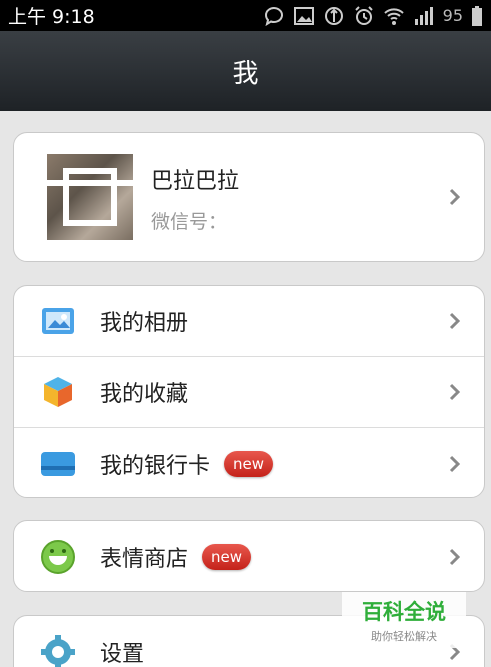 Image resolution: width=491 pixels, height=667 pixels. I want to click on menu-item-favorites: 我的收藏, so click(249, 392).